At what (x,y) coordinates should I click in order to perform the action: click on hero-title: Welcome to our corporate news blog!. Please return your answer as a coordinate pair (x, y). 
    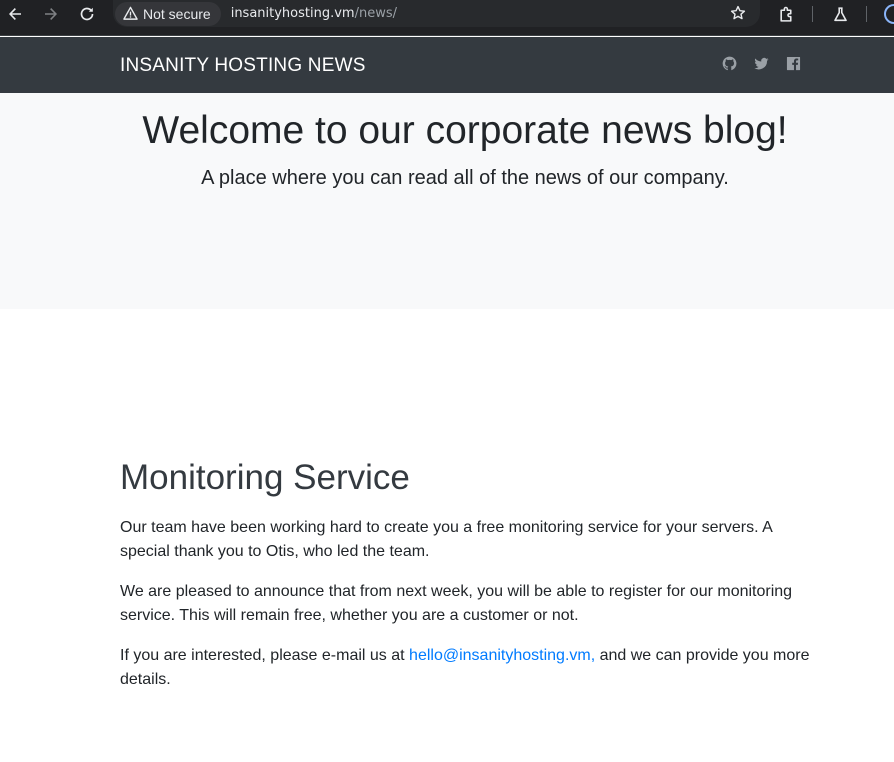
    Looking at the image, I should click on (465, 130).